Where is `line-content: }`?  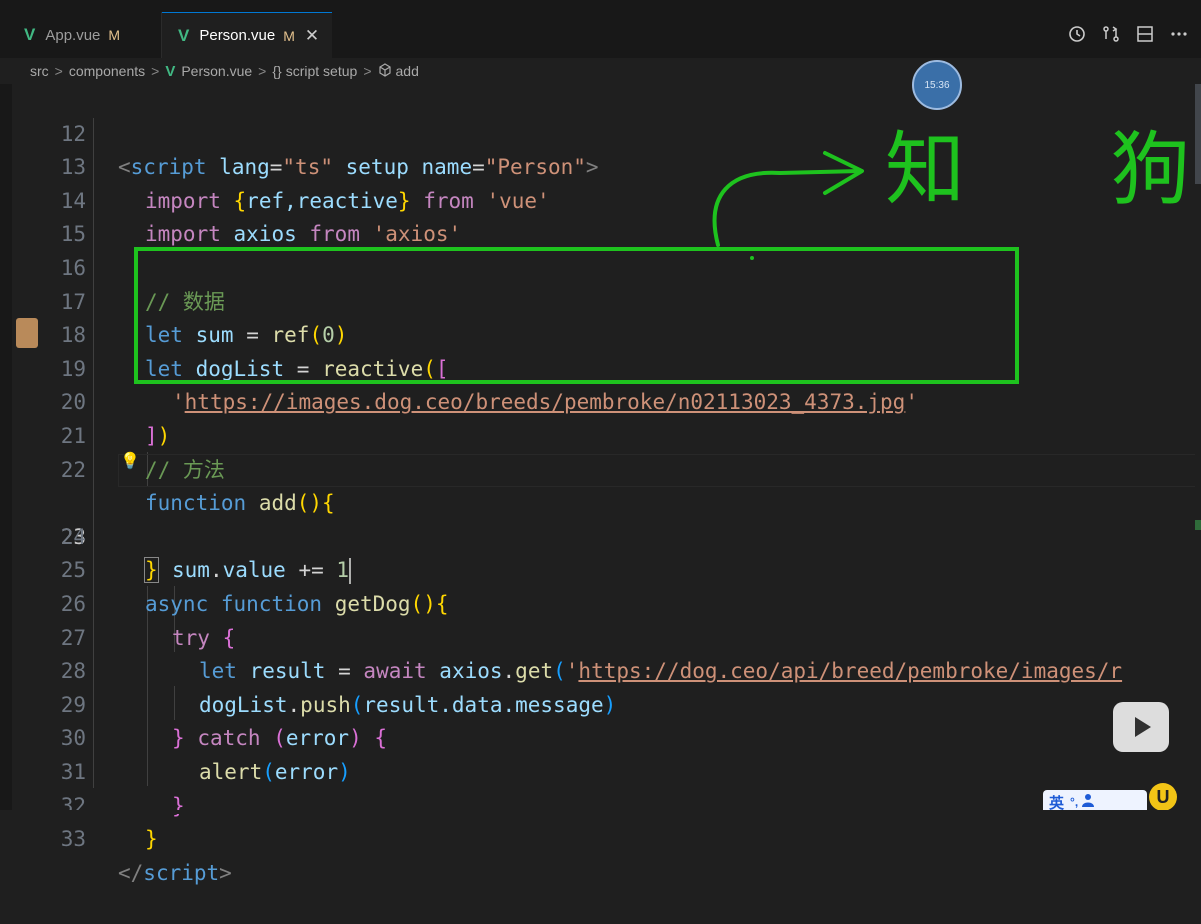
line-content: } is located at coordinates (151, 839).